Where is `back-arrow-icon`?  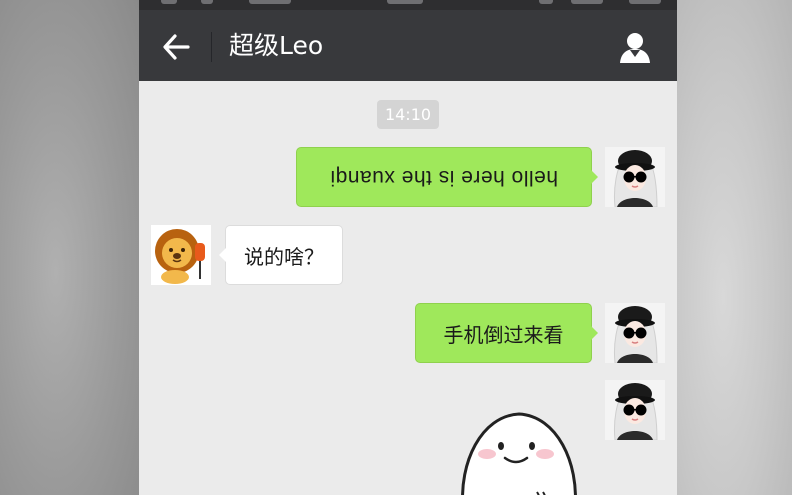 back-arrow-icon is located at coordinates (176, 47).